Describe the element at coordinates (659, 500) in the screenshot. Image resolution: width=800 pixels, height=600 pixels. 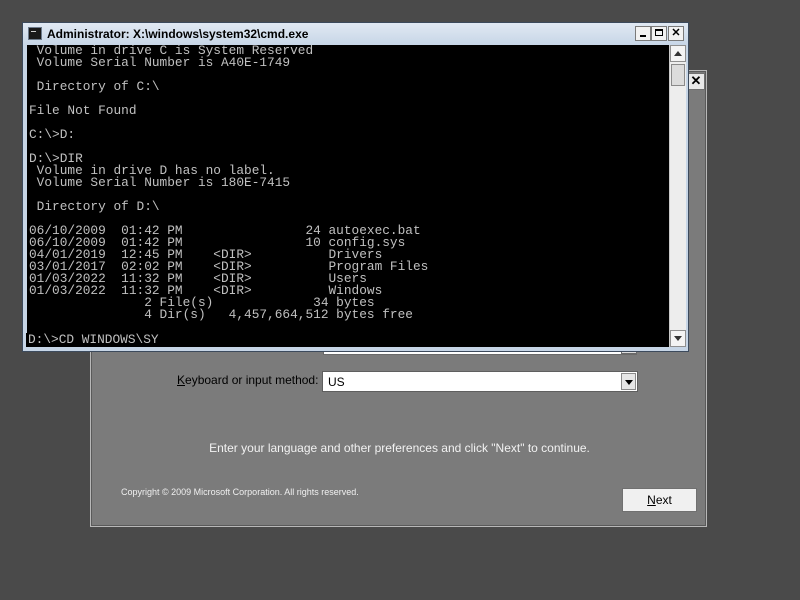
I see `next-button: Next` at that location.